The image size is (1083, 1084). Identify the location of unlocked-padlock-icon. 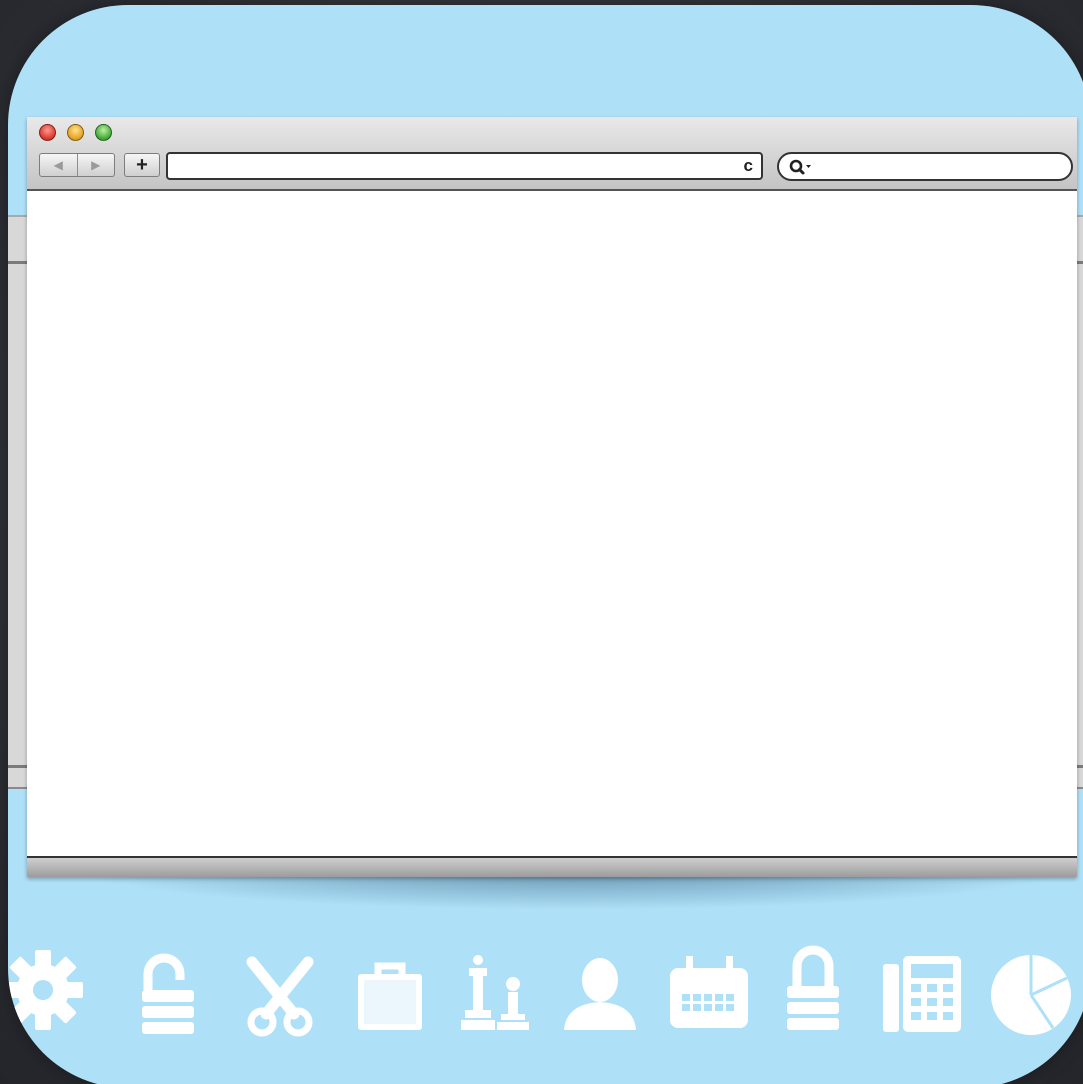
(168, 990).